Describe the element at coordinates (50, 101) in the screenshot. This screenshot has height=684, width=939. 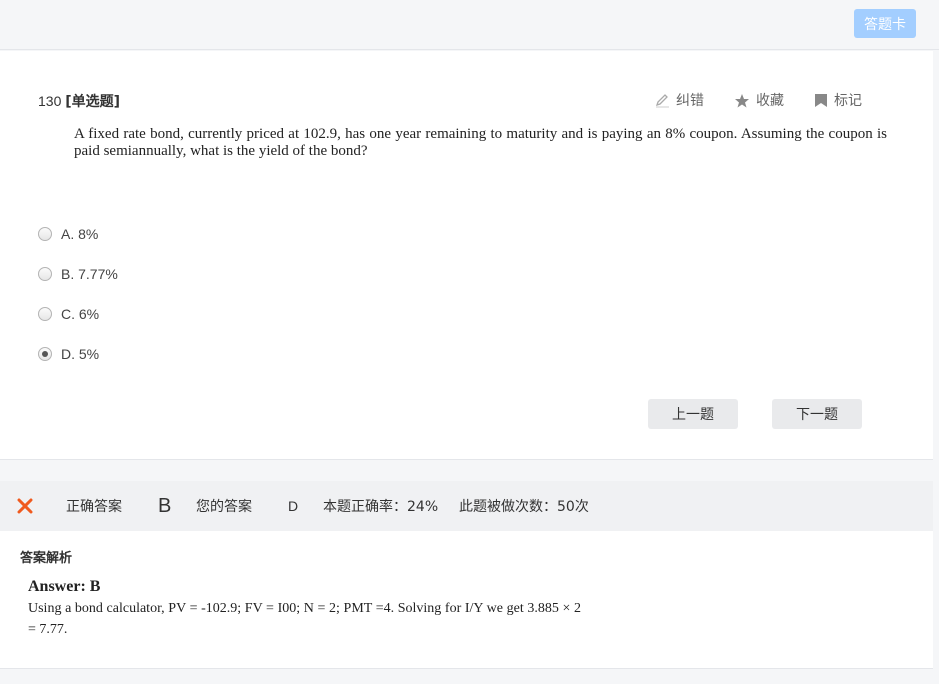
I see `question-number: 130` at that location.